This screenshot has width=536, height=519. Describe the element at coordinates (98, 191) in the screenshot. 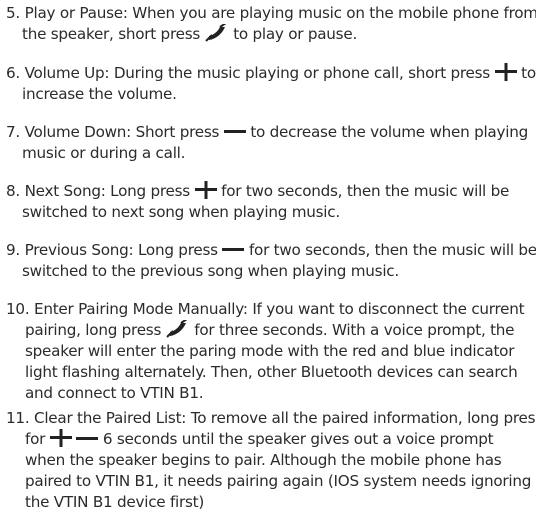

I see `item-text: 8. Next Song: Long press` at that location.